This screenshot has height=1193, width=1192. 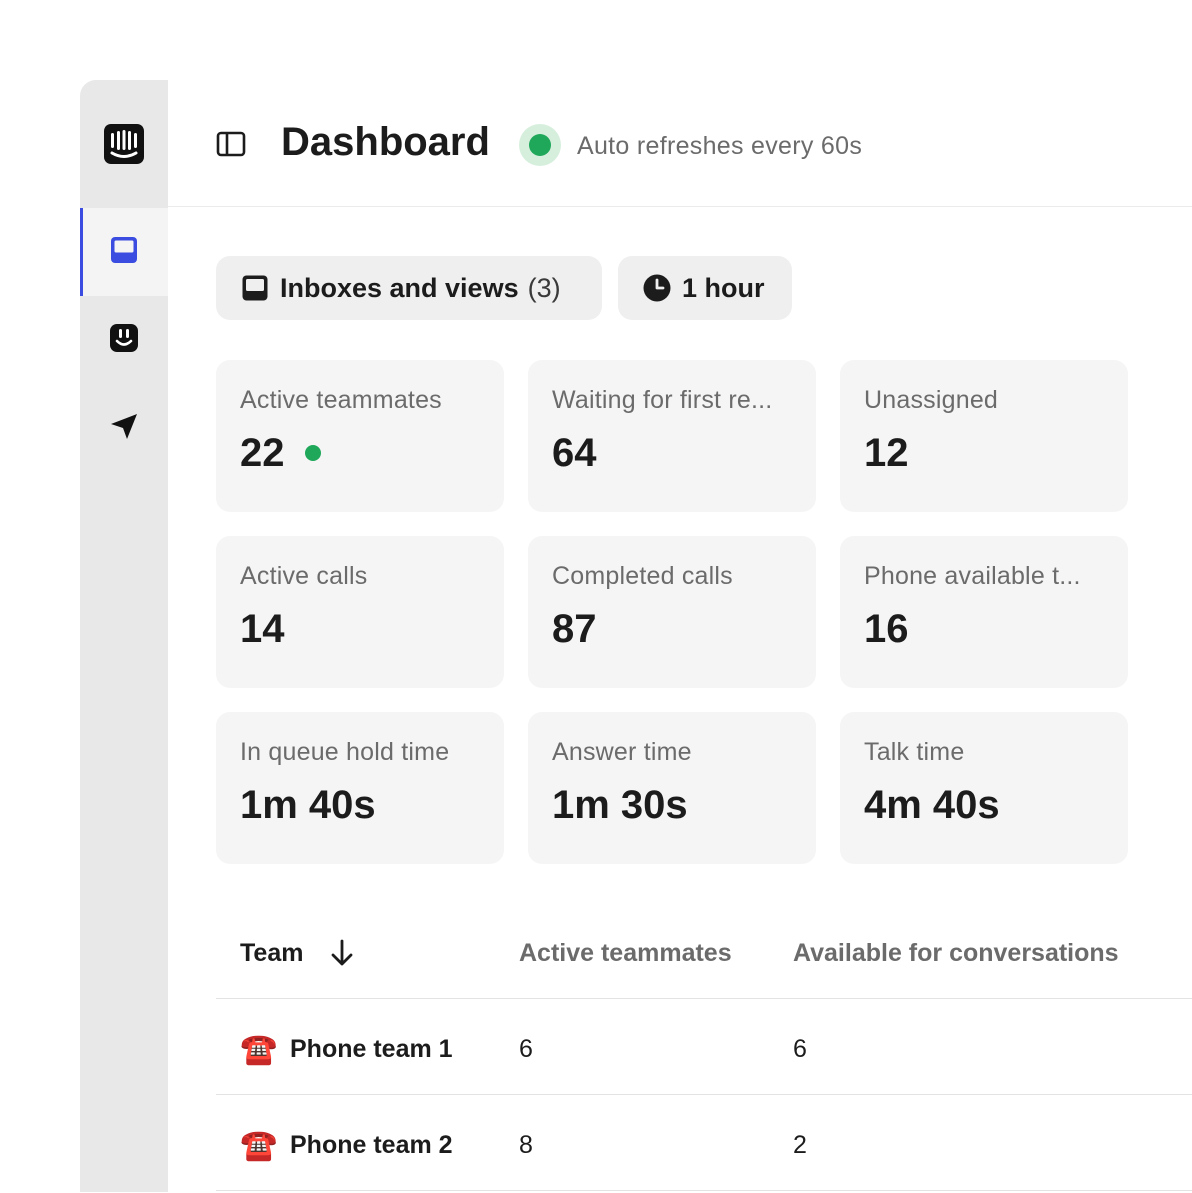 I want to click on auto-refresh-text: Auto refreshes every 60s, so click(x=720, y=146).